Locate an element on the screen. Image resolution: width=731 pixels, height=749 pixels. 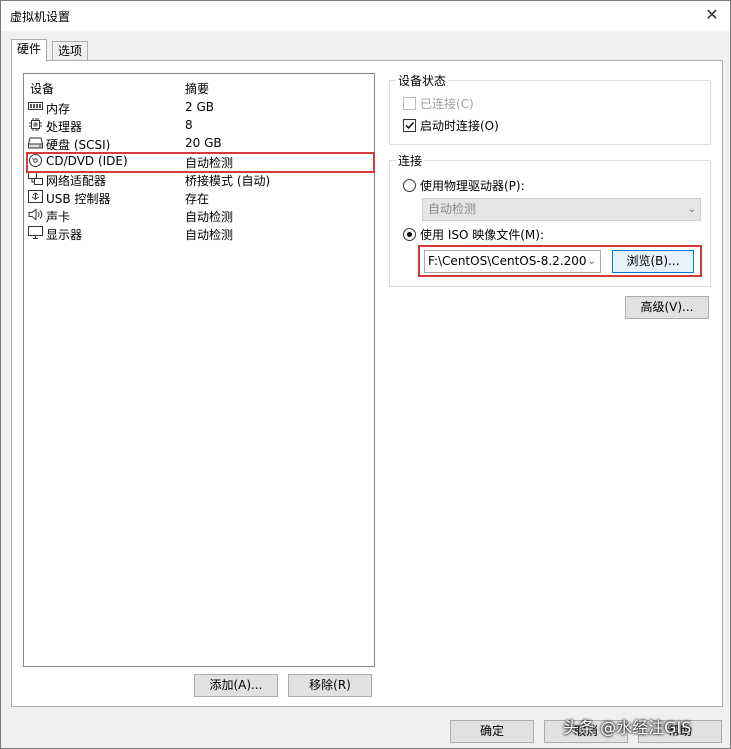
device-status-group: 设备状态 已连接(C) 启动时连接(O) is located at coordinates (550, 108).